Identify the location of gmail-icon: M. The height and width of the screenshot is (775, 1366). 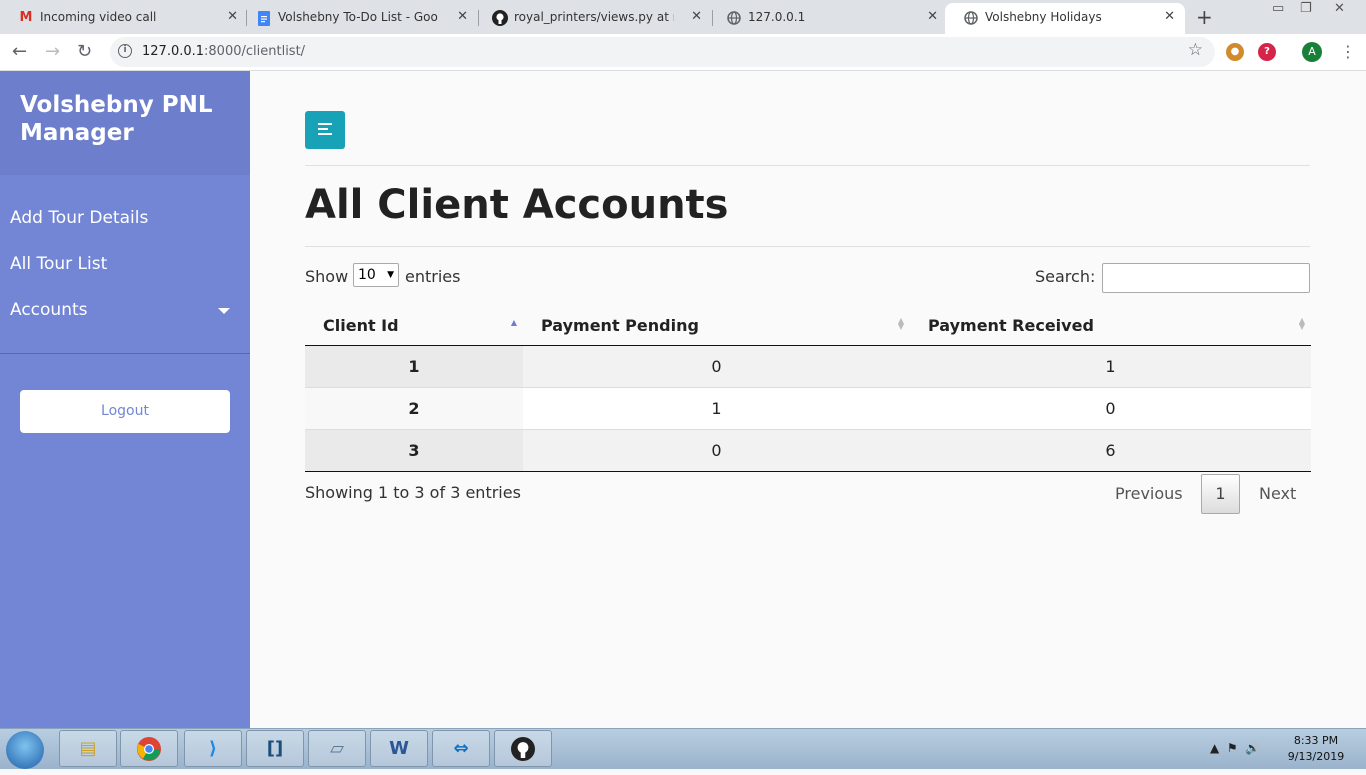
(26, 17).